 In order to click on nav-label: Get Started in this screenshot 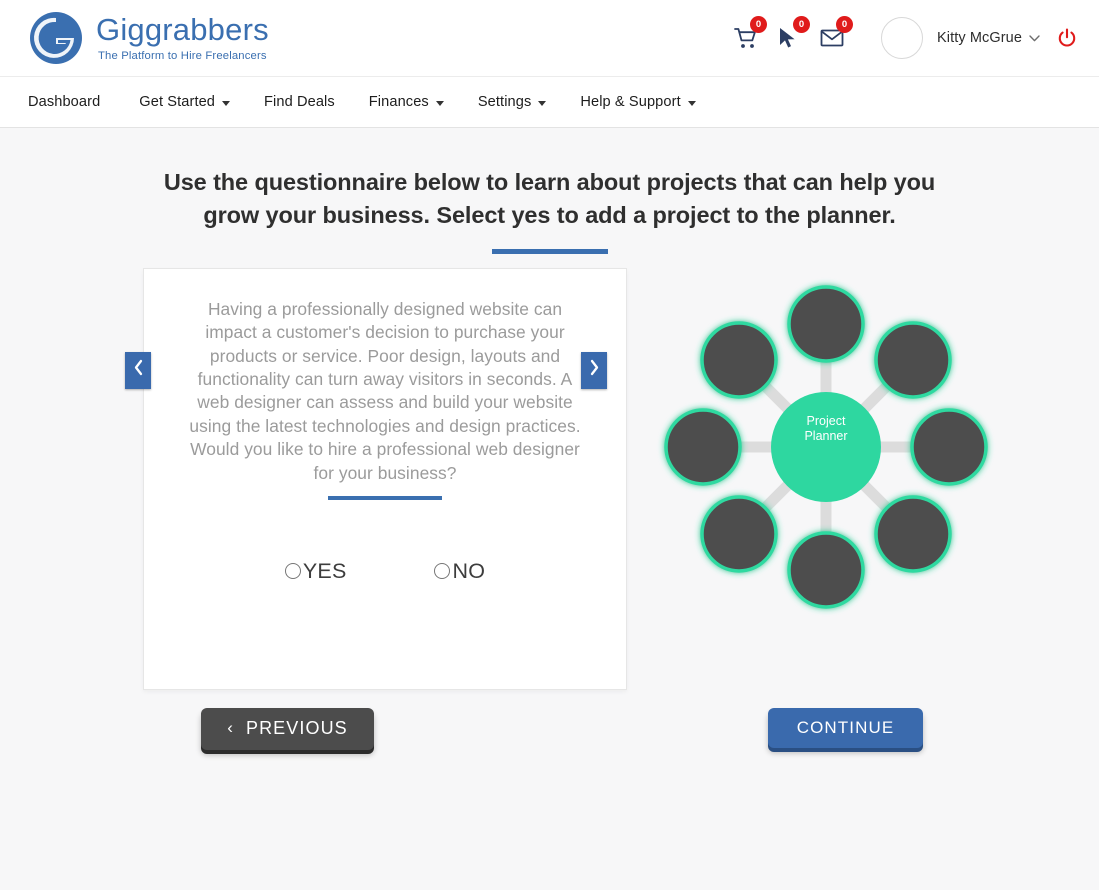, I will do `click(177, 102)`.